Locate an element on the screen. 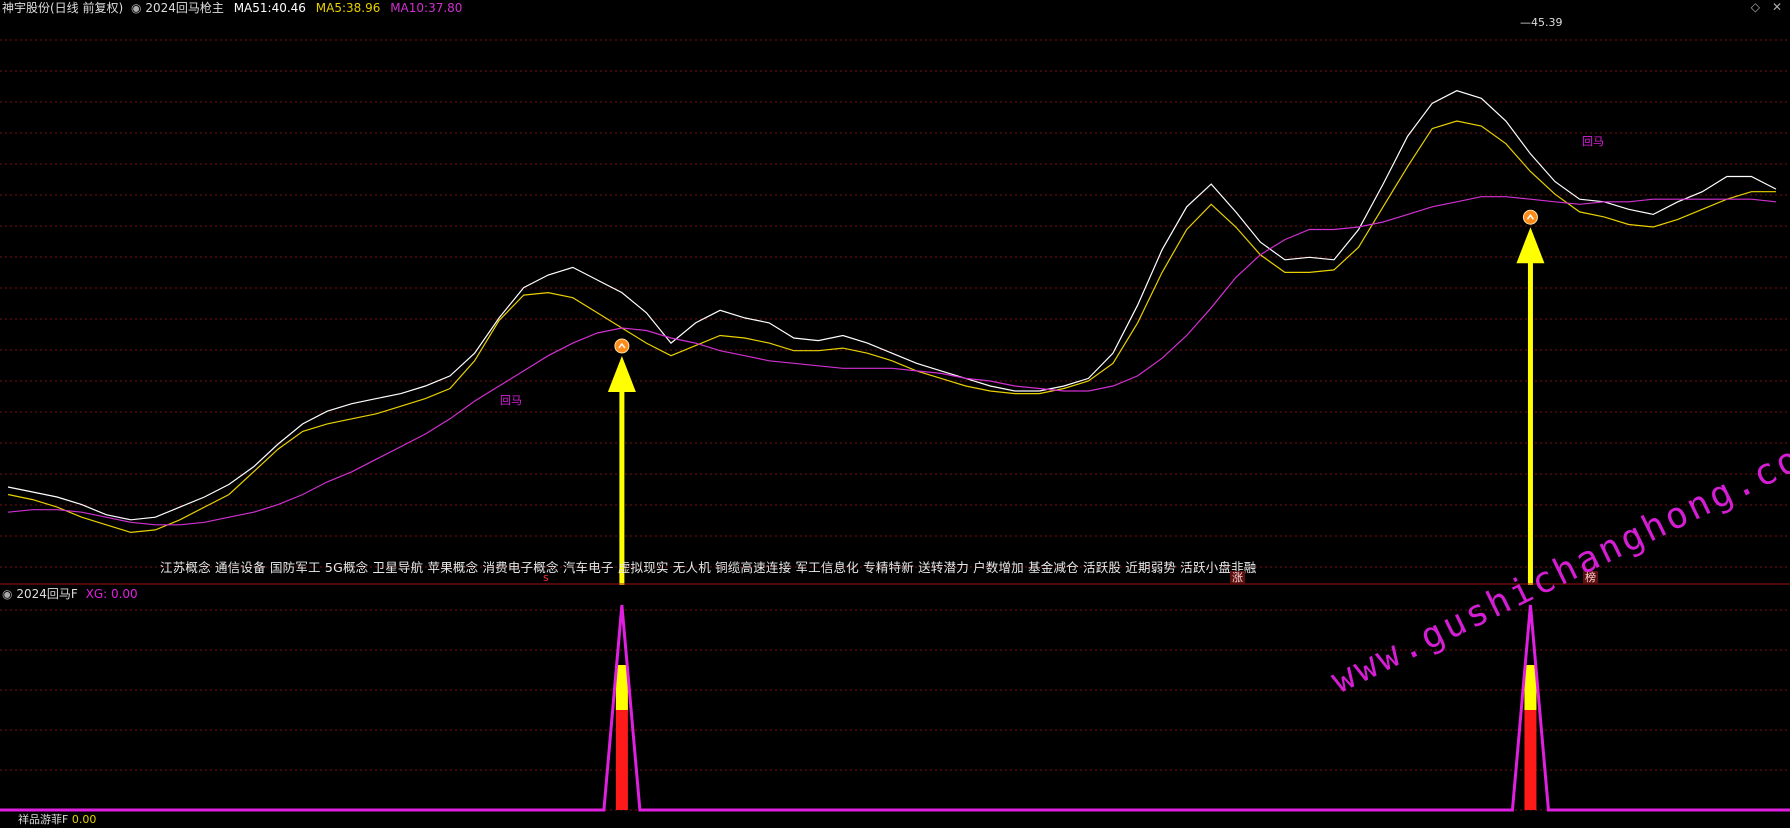 This screenshot has width=1790, height=828. diamond-icon: ◇ is located at coordinates (1755, 7).